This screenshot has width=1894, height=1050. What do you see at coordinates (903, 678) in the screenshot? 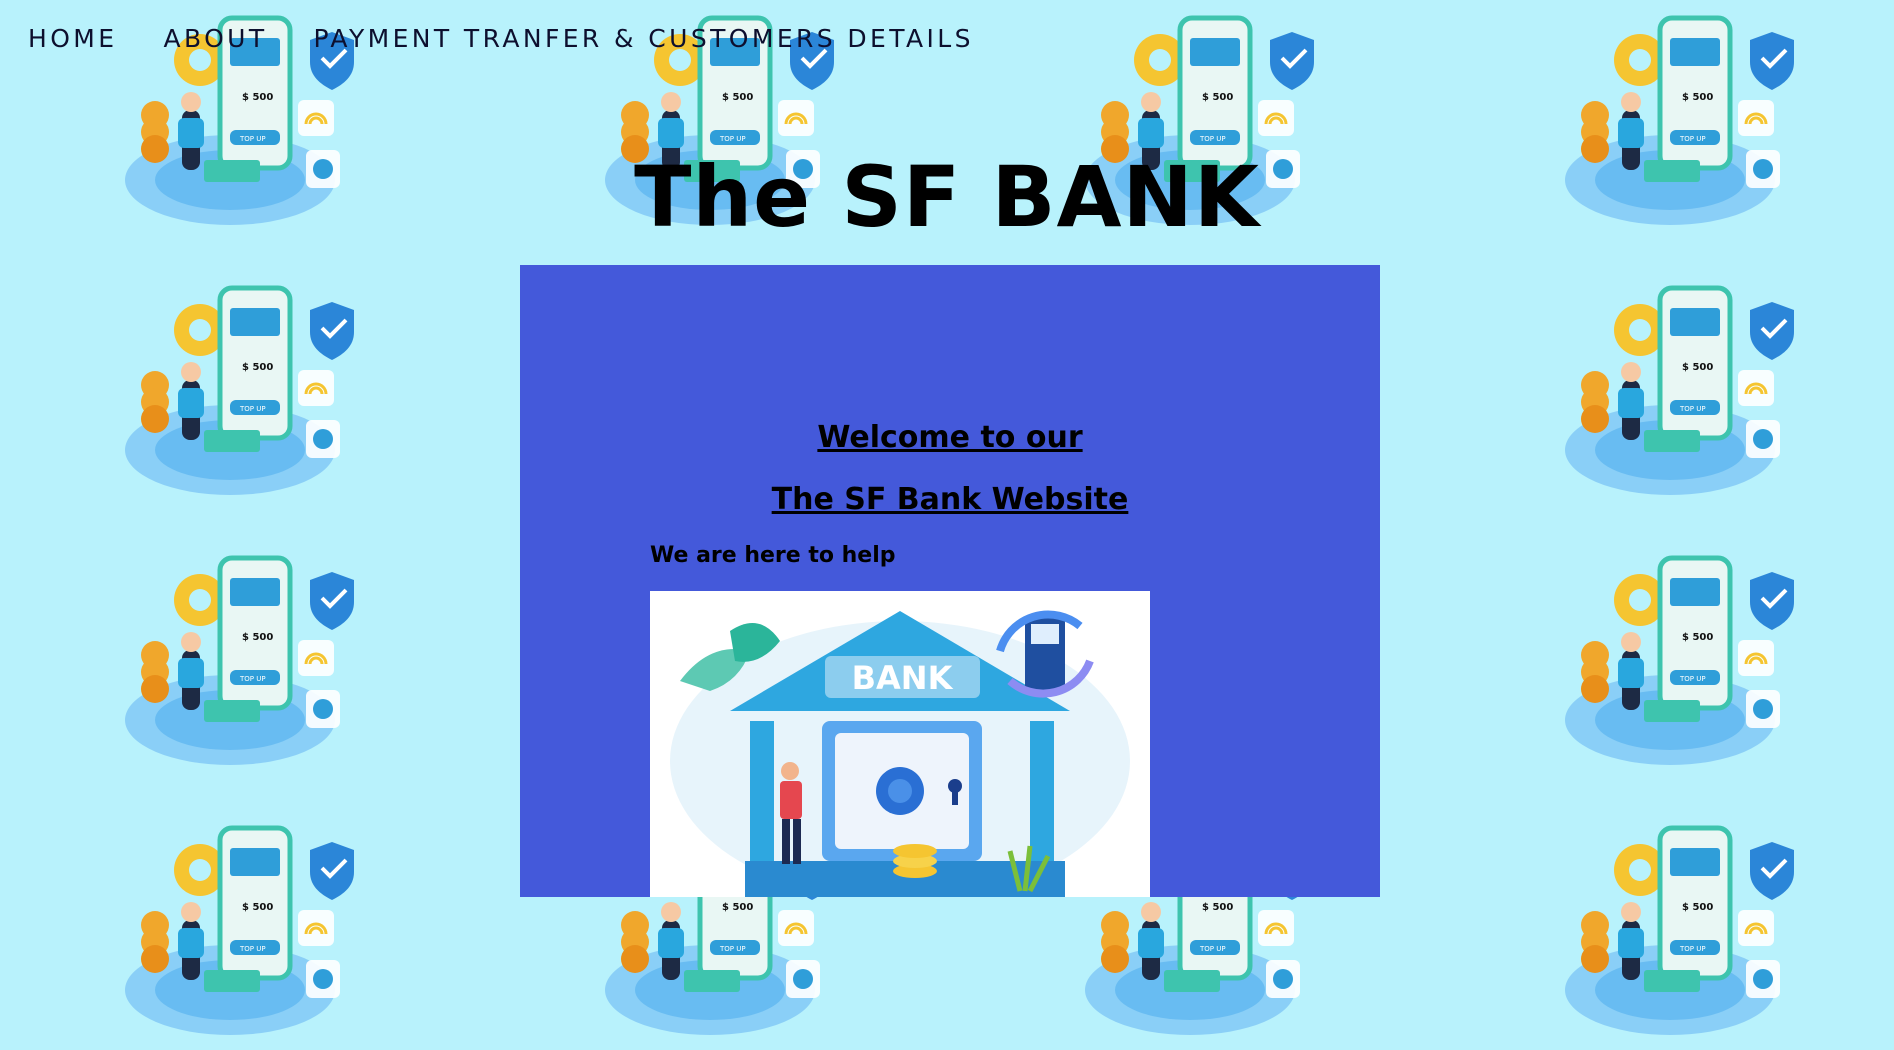
I see `bank-sign-text: BANK` at bounding box center [903, 678].